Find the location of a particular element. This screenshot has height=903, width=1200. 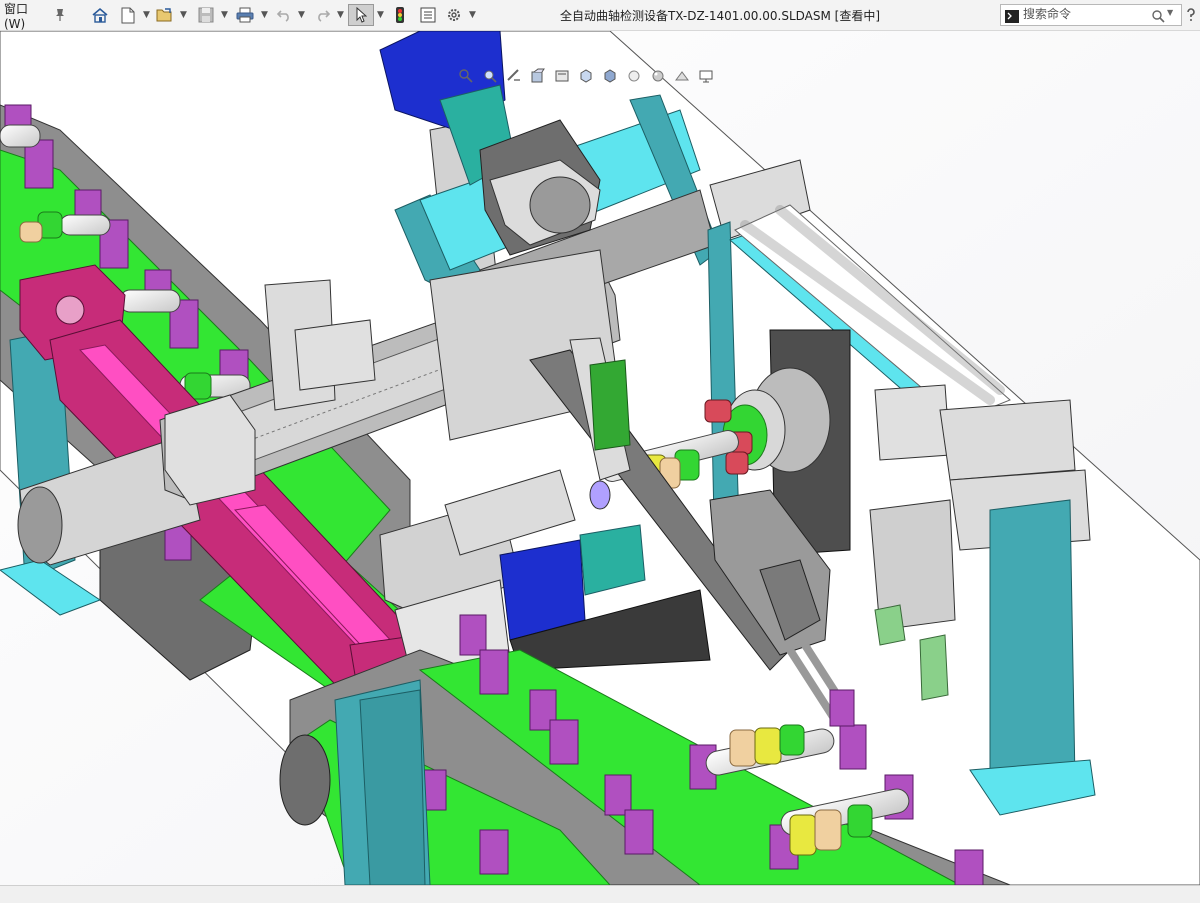

undo-icon is located at coordinates (284, 15).